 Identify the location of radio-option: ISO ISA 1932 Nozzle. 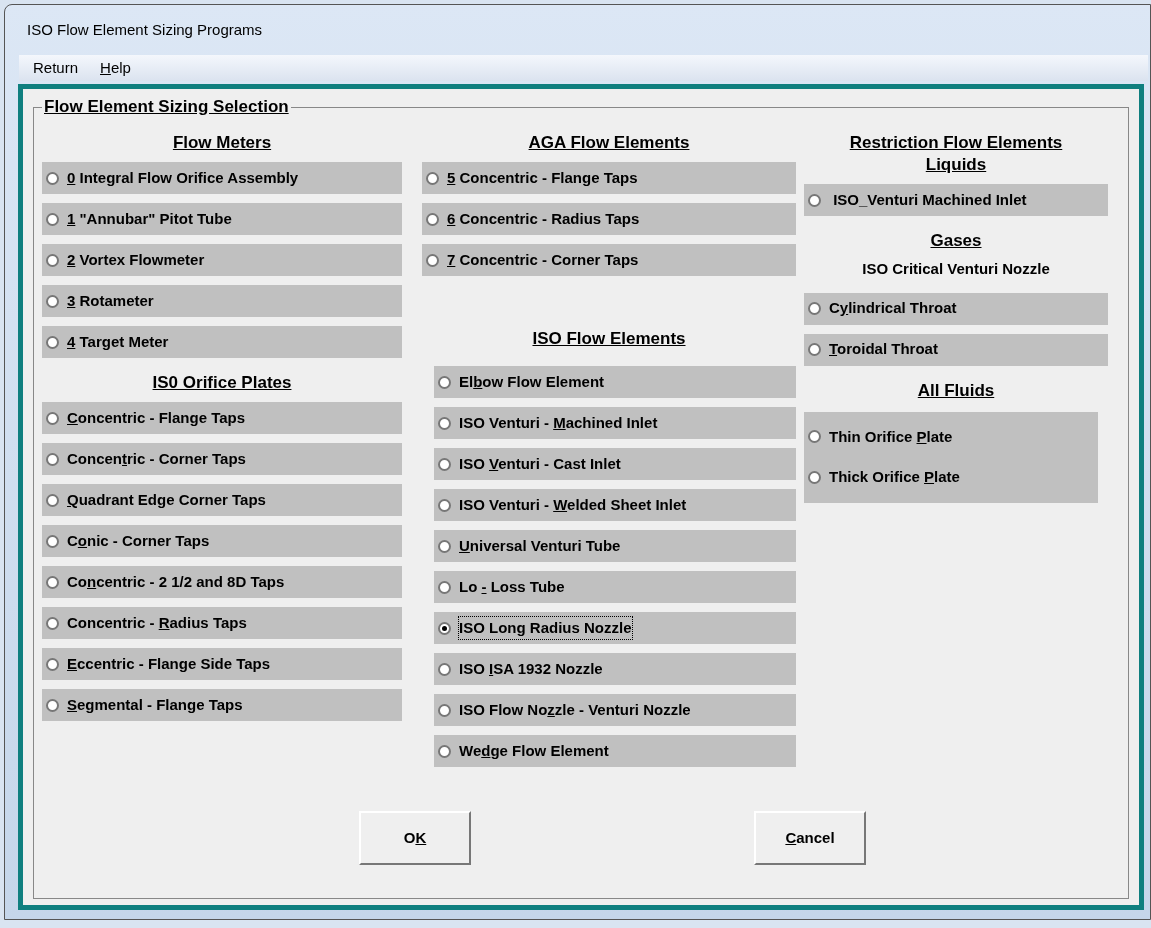
(615, 669).